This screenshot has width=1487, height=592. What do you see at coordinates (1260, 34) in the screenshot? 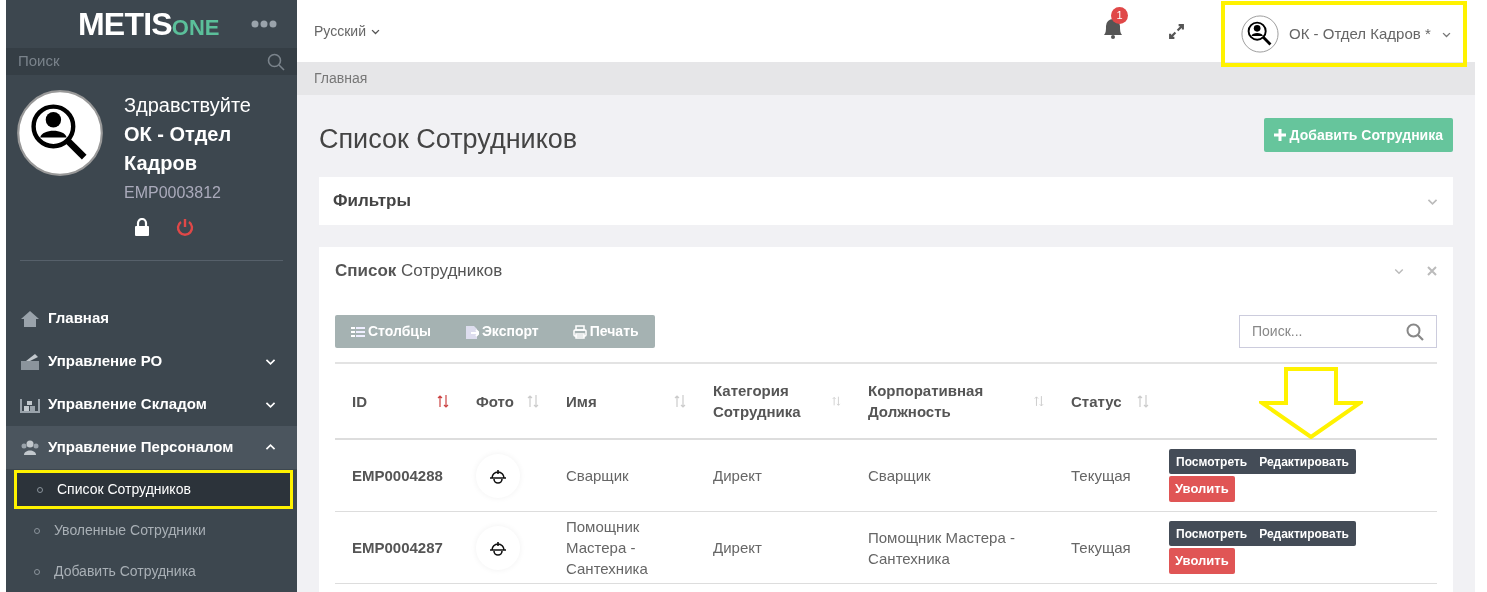
I see `user-avatar` at bounding box center [1260, 34].